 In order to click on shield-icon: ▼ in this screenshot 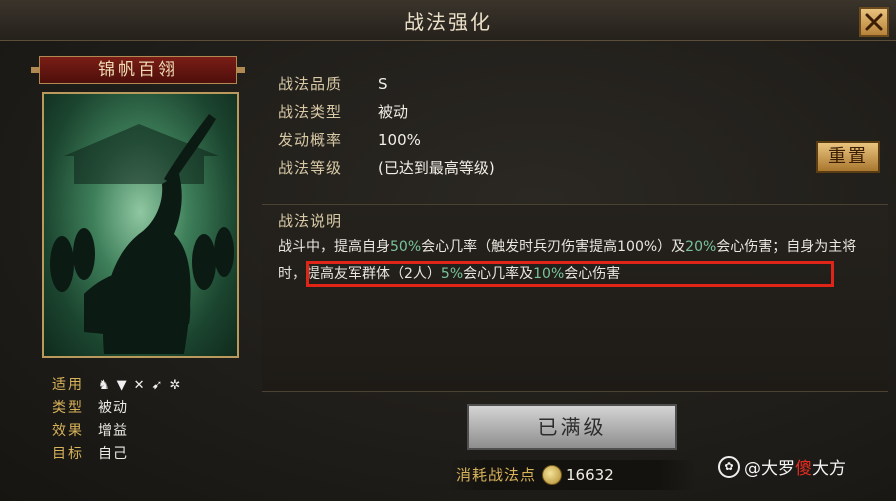, I will do `click(121, 385)`.